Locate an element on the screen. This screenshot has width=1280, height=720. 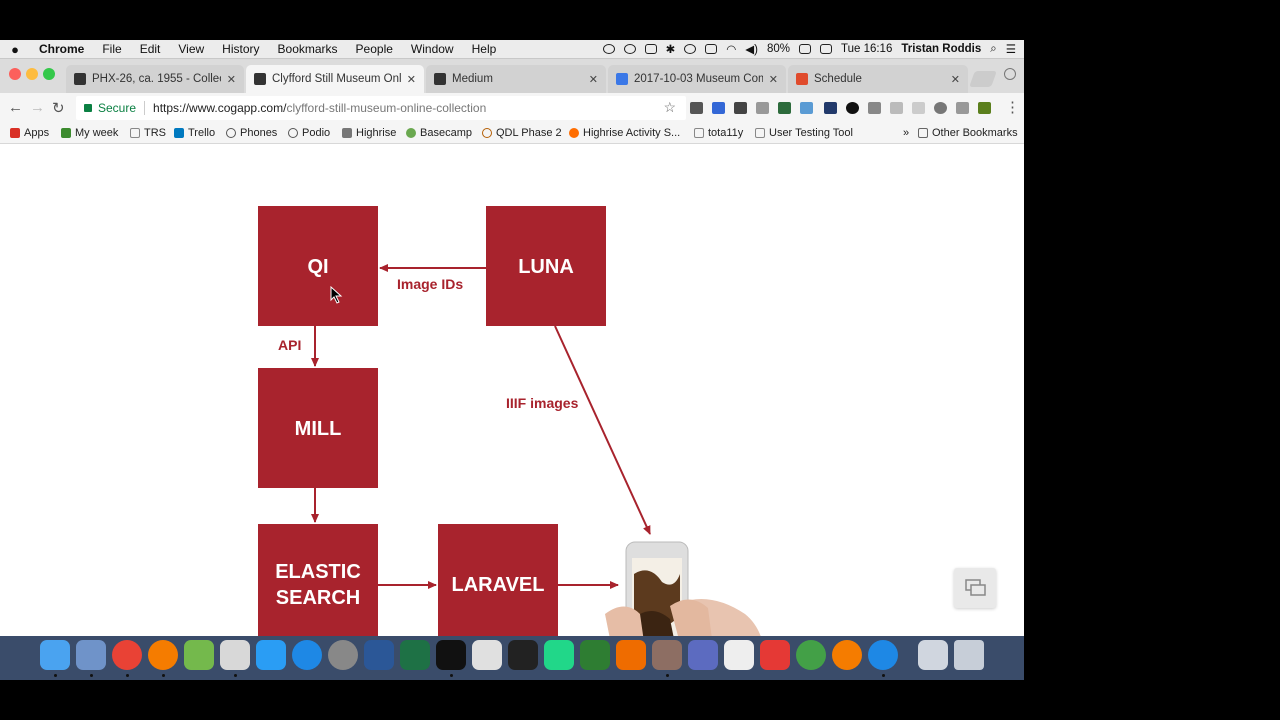
minimize-window-button is located at coordinates (32, 74).